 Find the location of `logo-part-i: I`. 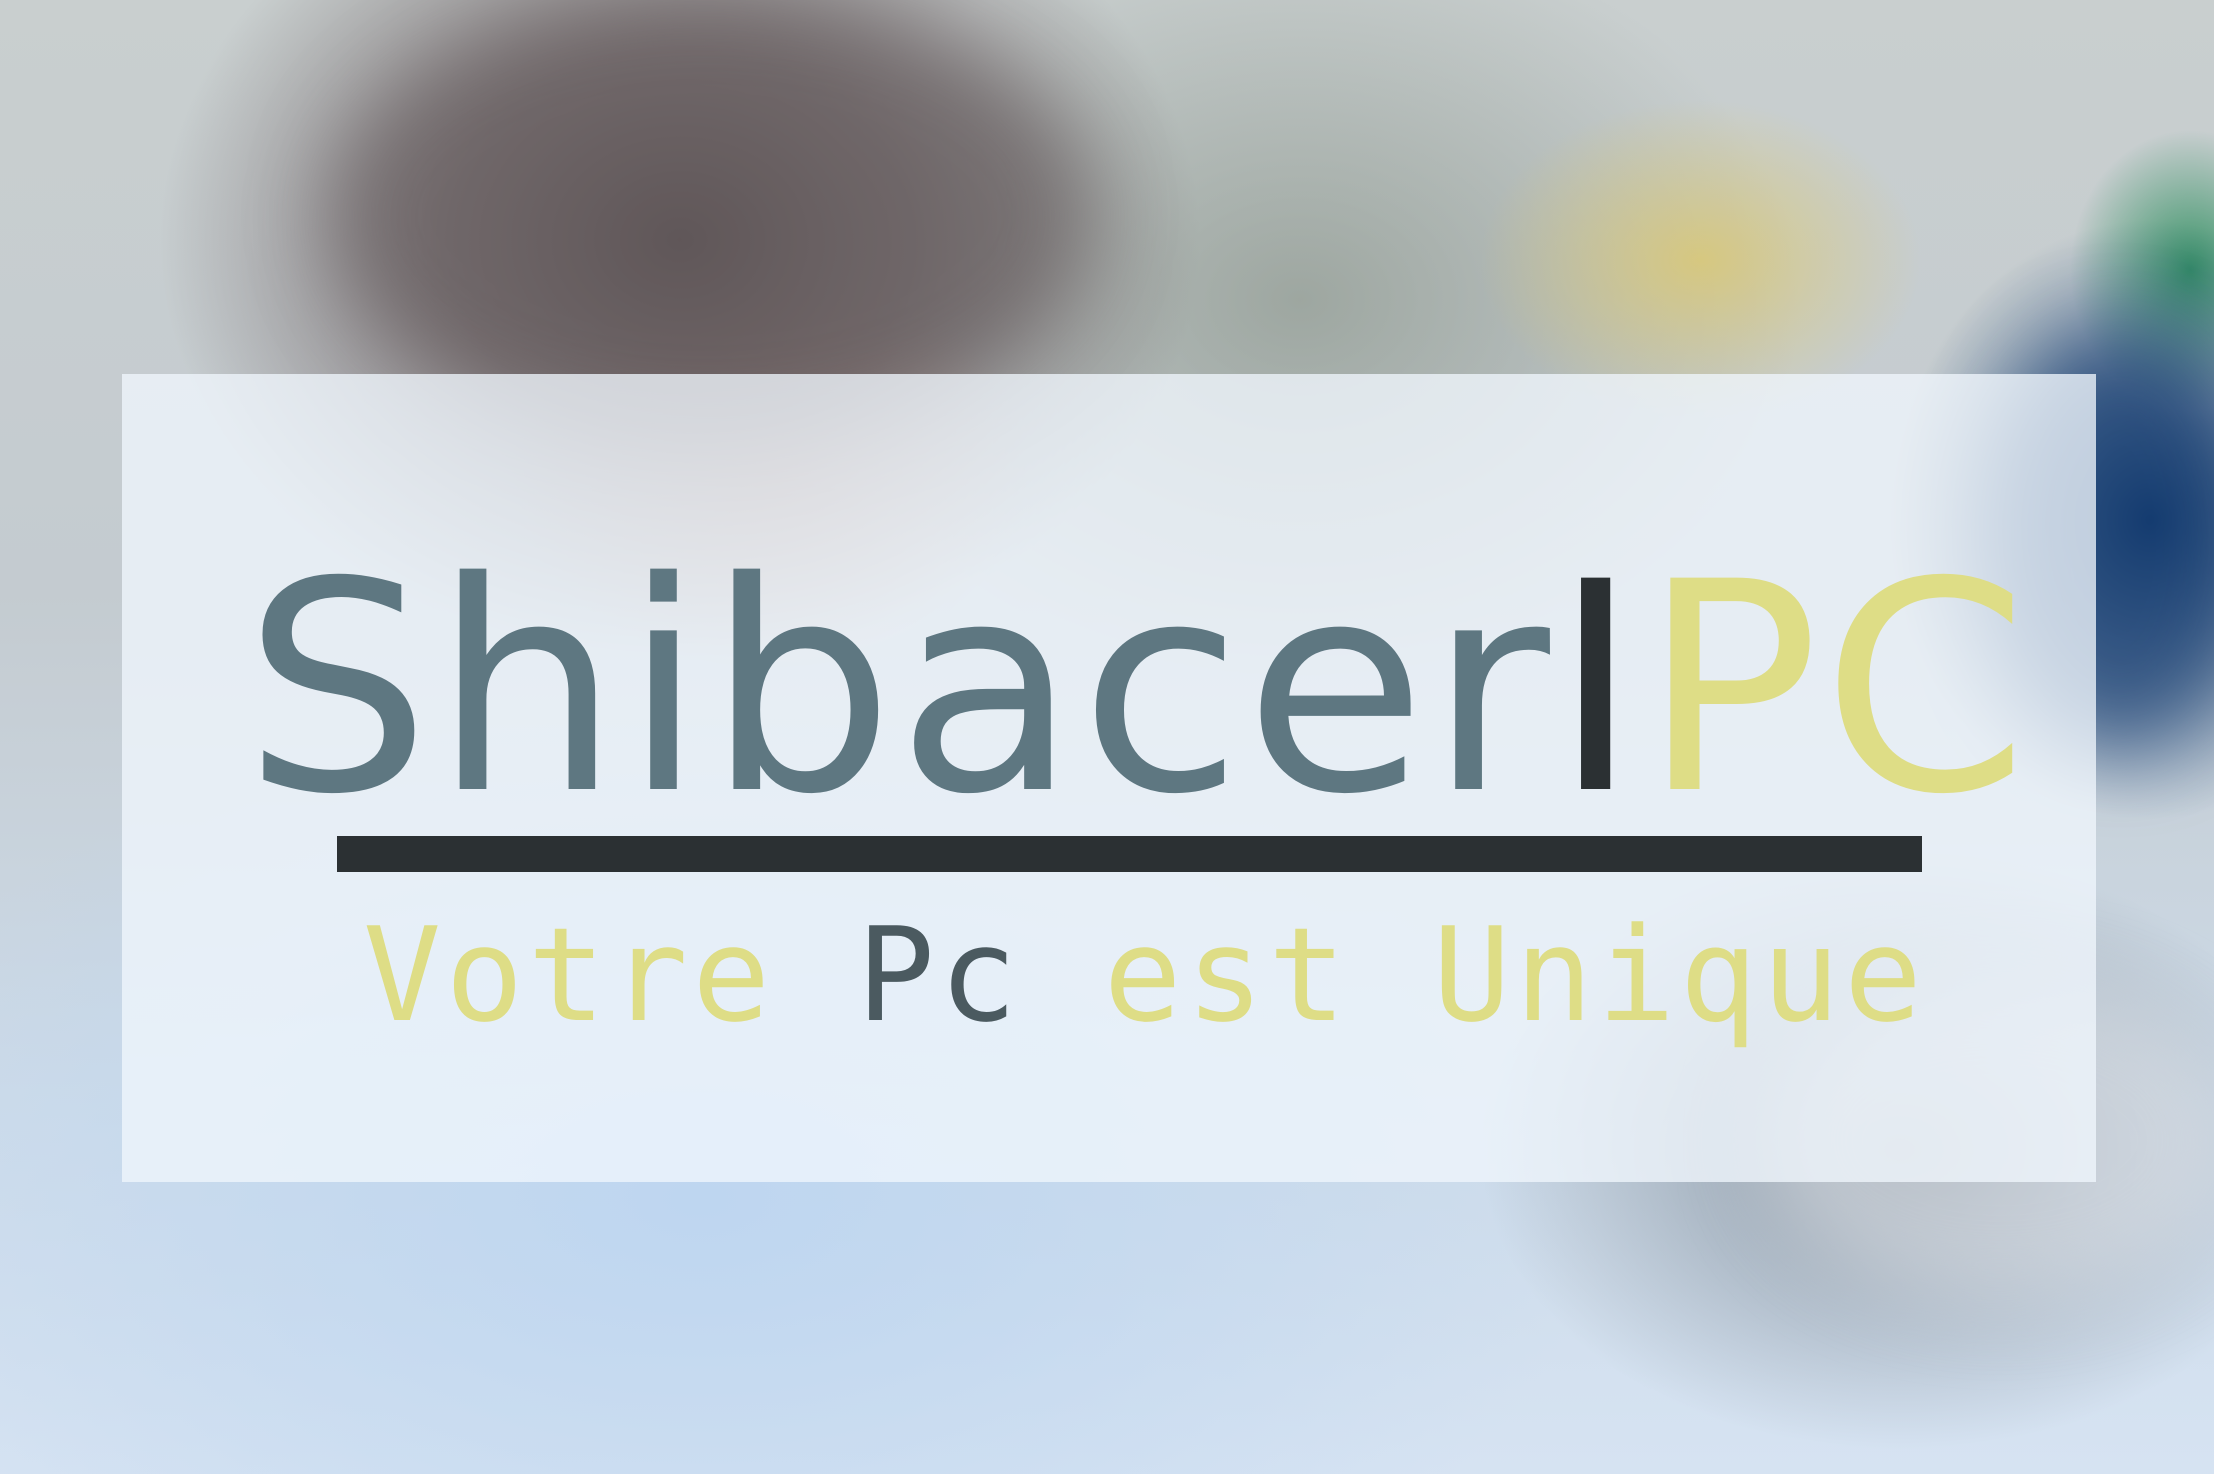

logo-part-i: I is located at coordinates (1597, 689).